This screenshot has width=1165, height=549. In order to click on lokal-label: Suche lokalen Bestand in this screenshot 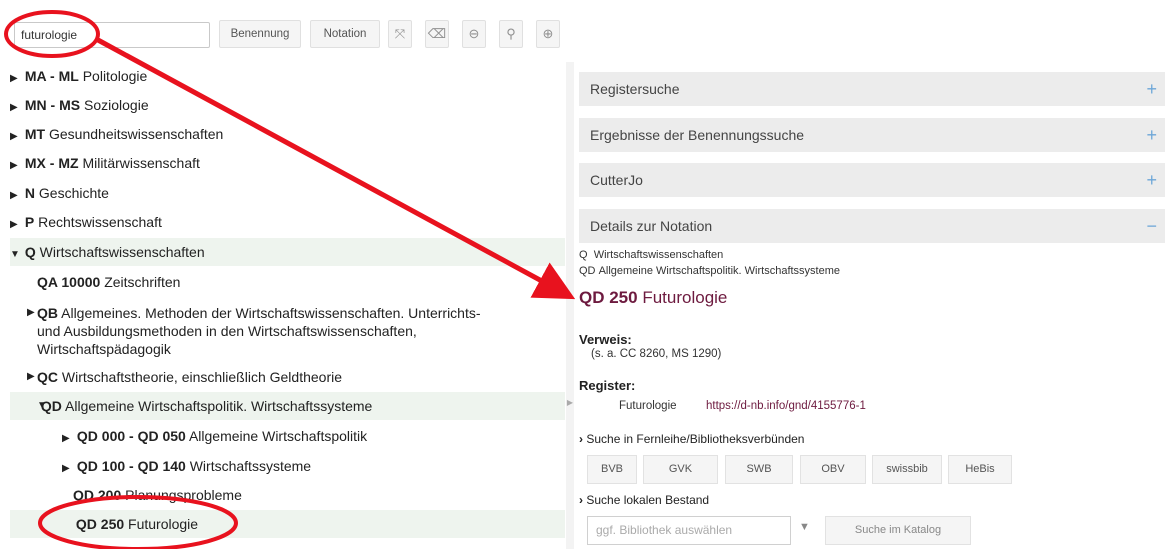, I will do `click(648, 500)`.